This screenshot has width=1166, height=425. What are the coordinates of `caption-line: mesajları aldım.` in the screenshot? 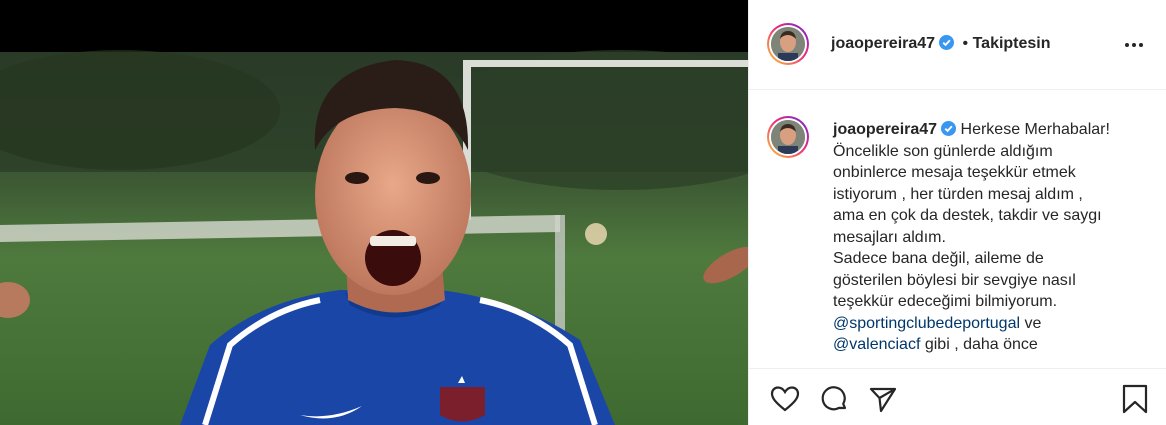 It's located at (889, 237).